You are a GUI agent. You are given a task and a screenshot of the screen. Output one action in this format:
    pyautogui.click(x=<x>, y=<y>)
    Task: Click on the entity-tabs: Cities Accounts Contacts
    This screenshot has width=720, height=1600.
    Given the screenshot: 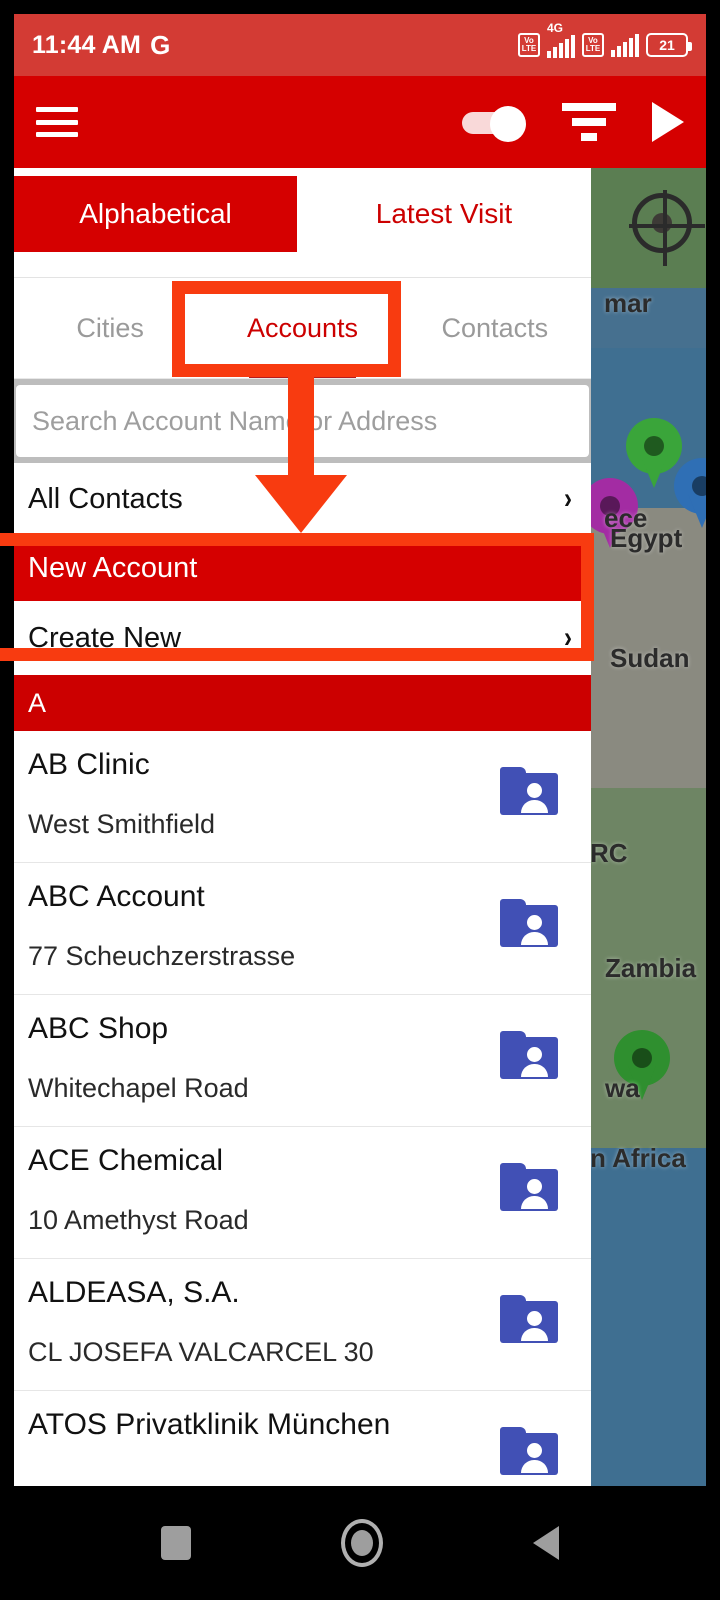 What is the action you would take?
    pyautogui.click(x=302, y=328)
    